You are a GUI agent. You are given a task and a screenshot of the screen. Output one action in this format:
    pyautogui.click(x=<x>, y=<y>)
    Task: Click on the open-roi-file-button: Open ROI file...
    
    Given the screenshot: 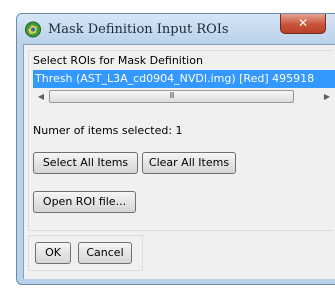 What is the action you would take?
    pyautogui.click(x=84, y=202)
    